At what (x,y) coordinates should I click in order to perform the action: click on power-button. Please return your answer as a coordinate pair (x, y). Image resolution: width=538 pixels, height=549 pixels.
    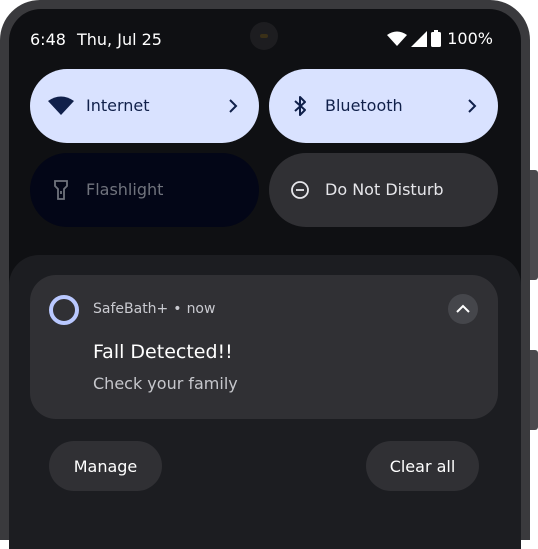
    Looking at the image, I should click on (534, 225).